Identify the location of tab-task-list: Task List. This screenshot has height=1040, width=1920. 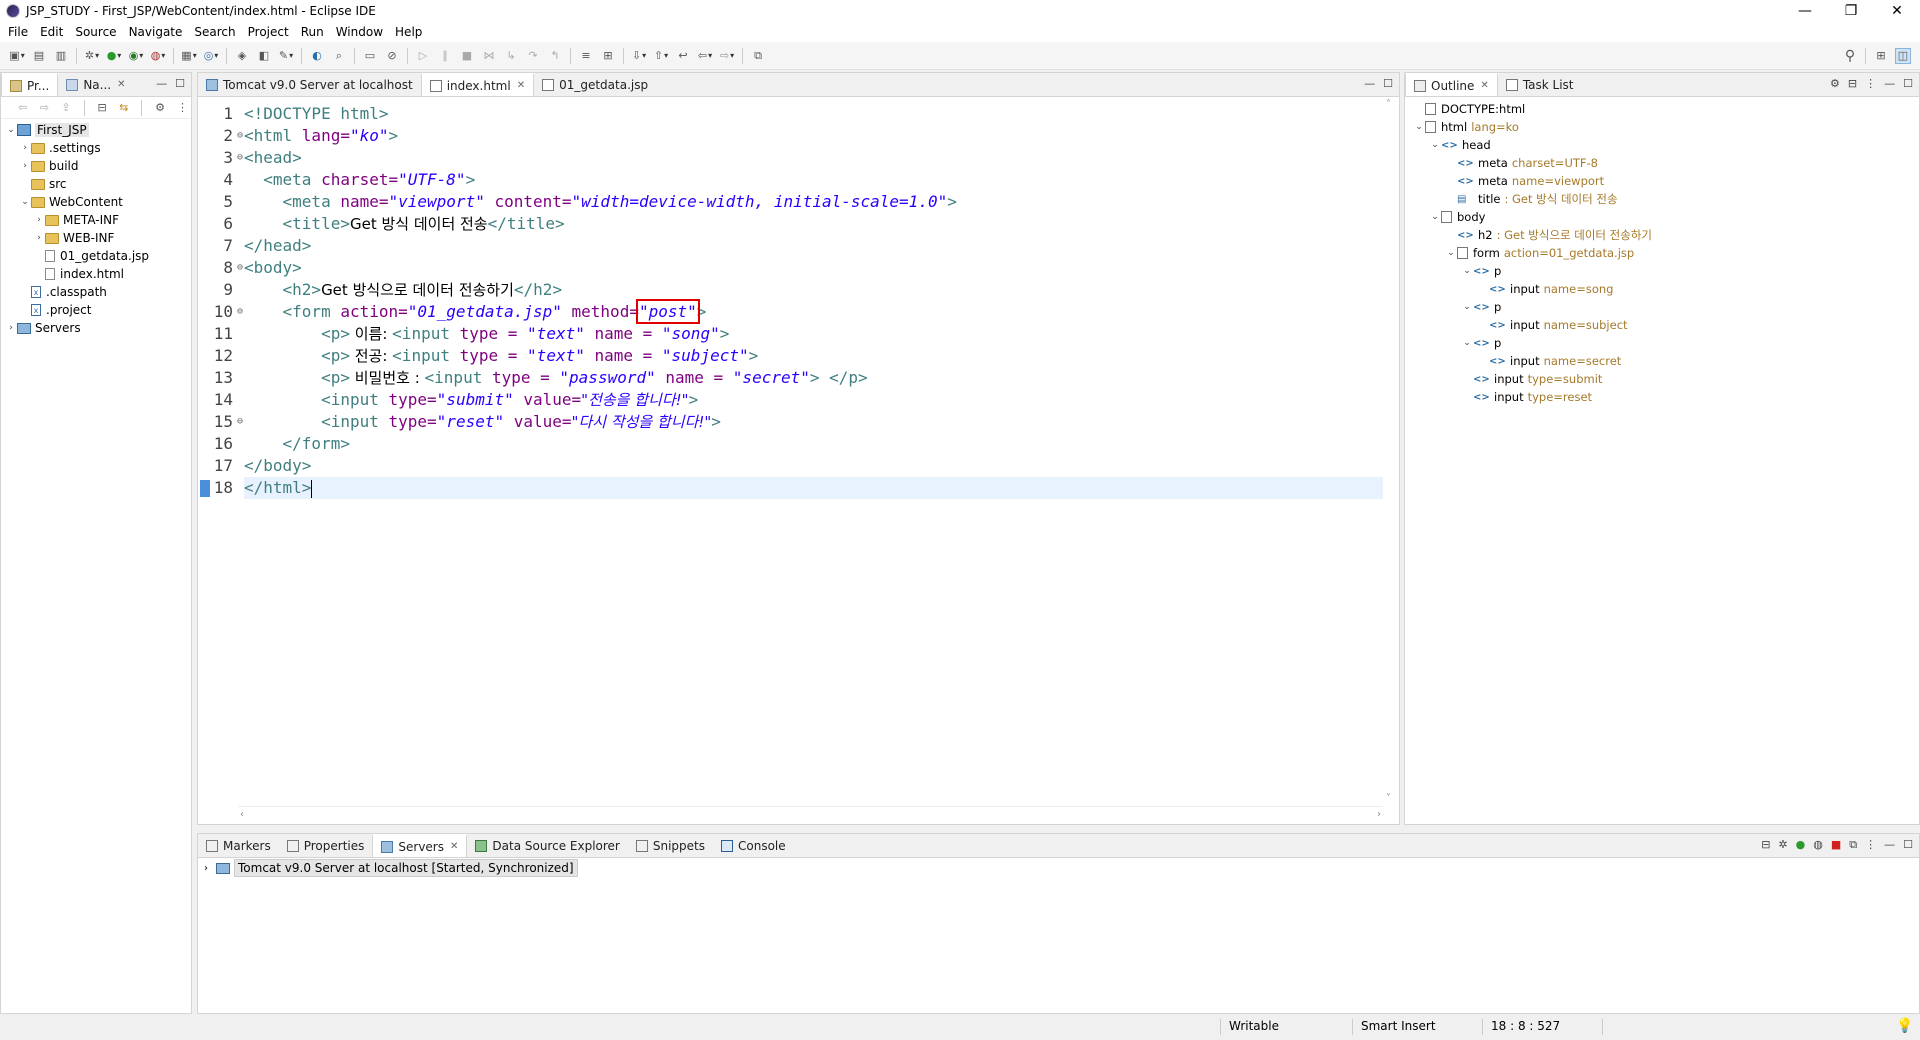
(1540, 84).